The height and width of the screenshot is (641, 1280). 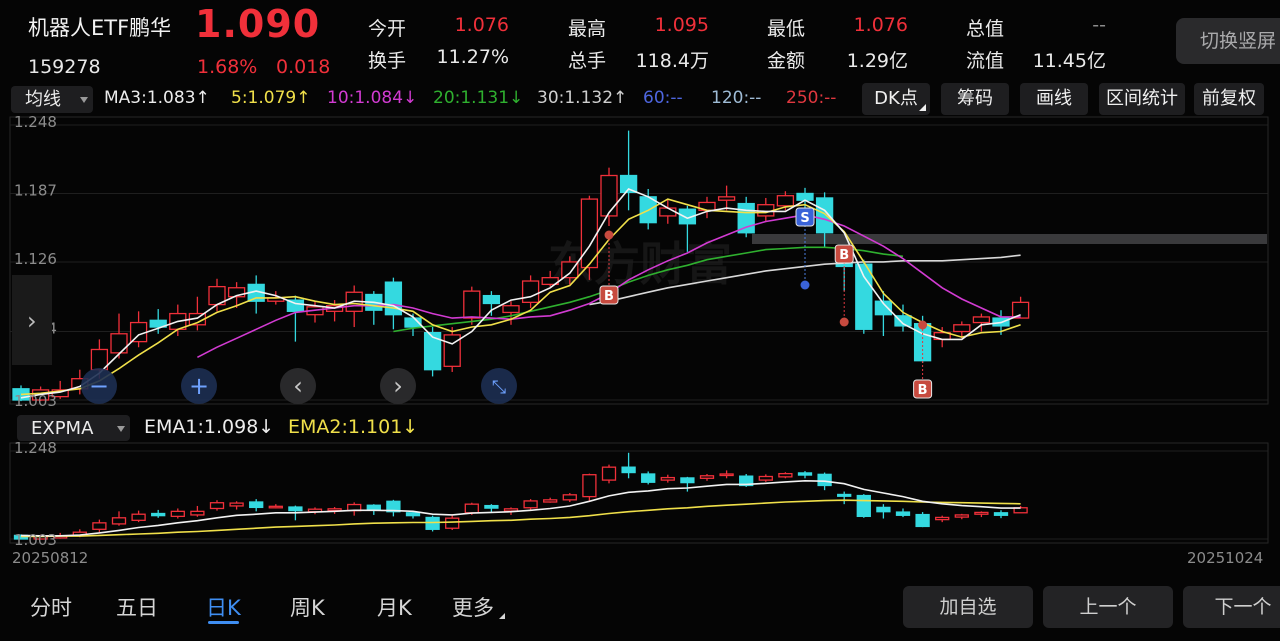 What do you see at coordinates (353, 427) in the screenshot?
I see `ema2-label: EMA2:1.101↓` at bounding box center [353, 427].